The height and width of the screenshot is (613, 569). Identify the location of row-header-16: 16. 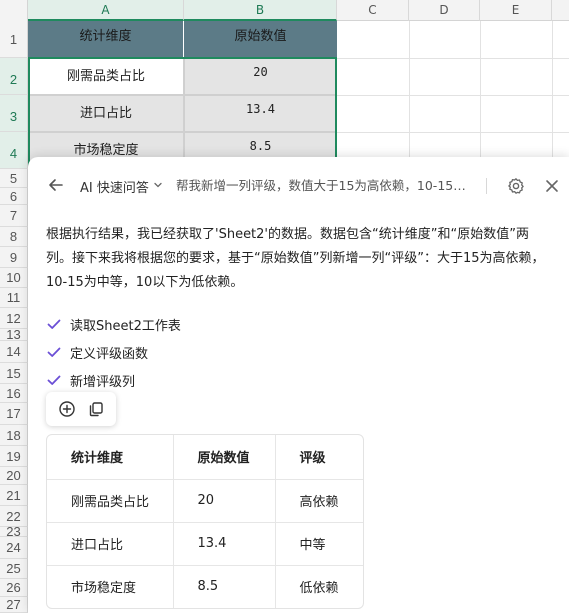
(14, 393).